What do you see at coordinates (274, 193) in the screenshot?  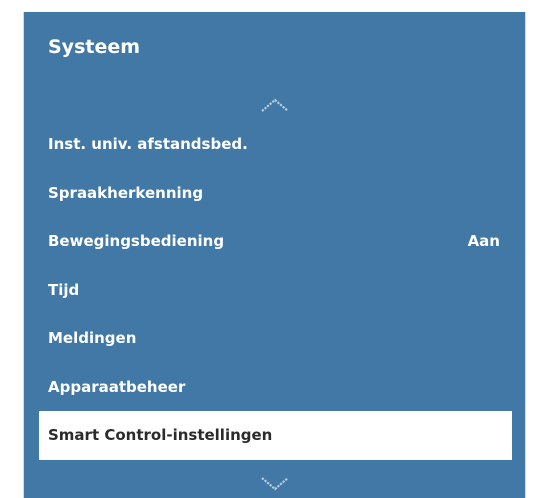 I see `menu-item-voice-recognition: Spraakherkenning` at bounding box center [274, 193].